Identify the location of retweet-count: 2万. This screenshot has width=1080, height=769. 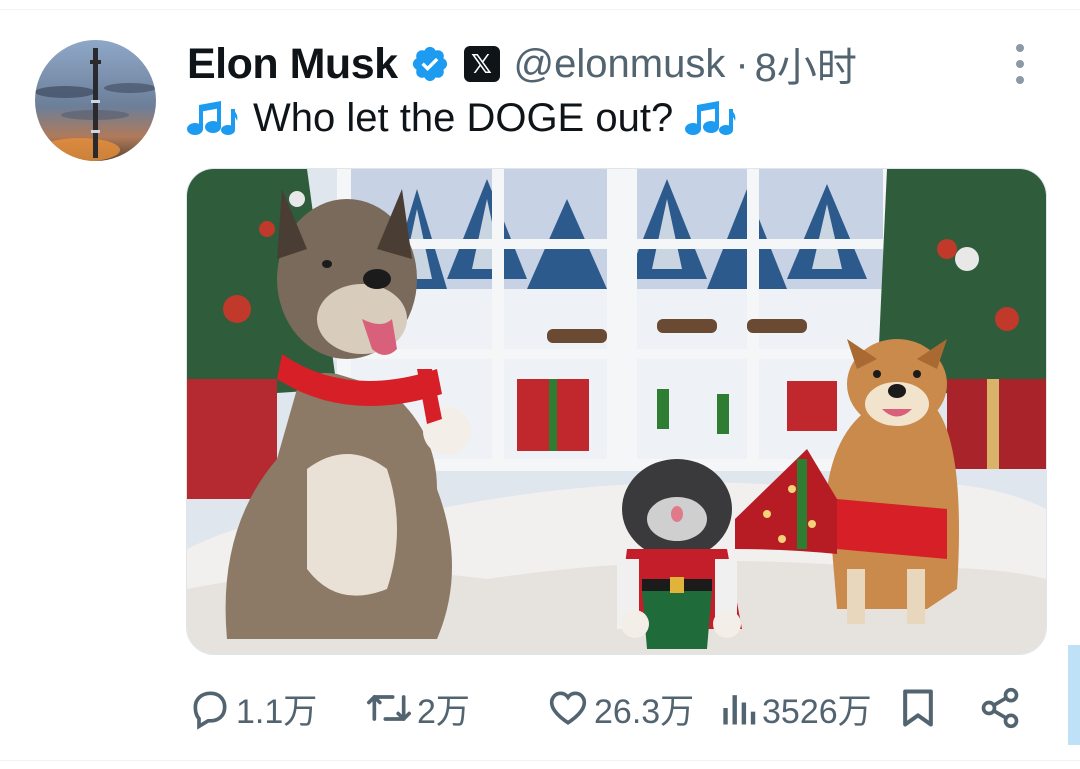
(443, 711).